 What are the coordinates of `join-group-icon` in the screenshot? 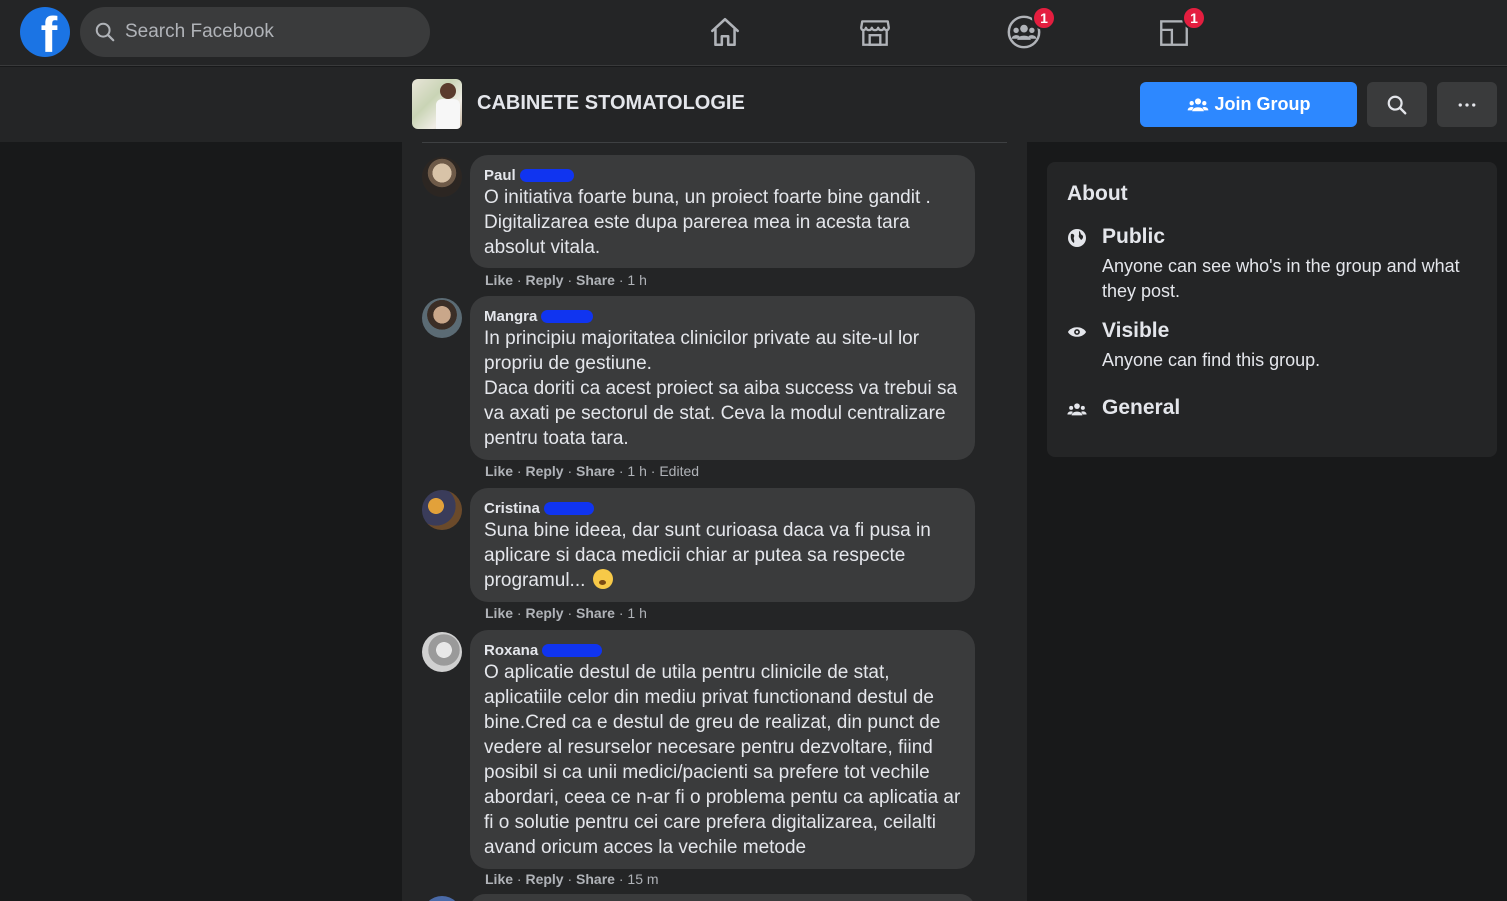 It's located at (1197, 104).